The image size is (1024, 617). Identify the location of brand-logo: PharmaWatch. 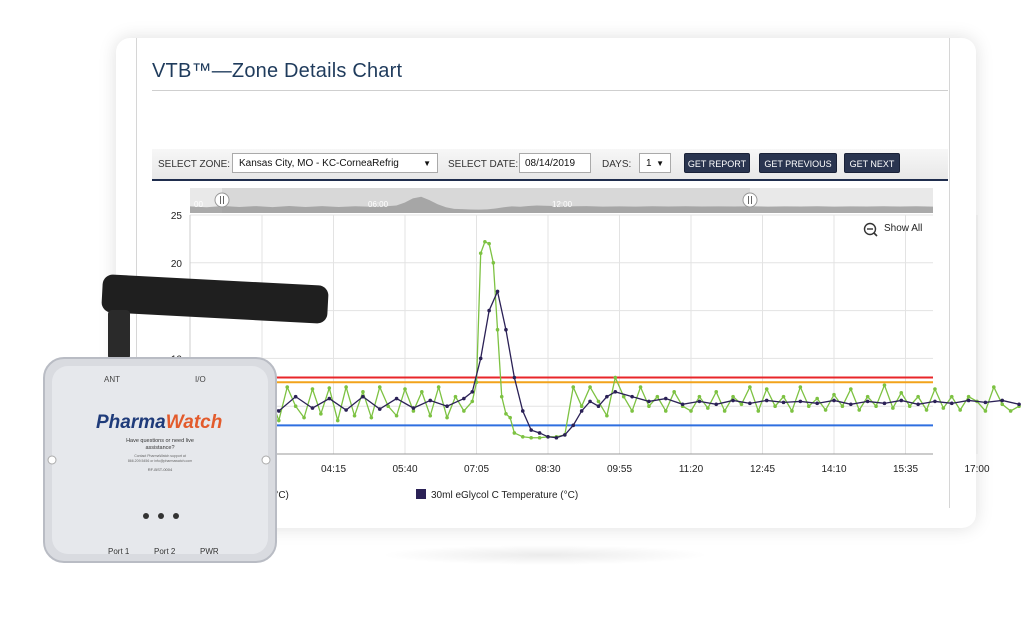
(159, 422).